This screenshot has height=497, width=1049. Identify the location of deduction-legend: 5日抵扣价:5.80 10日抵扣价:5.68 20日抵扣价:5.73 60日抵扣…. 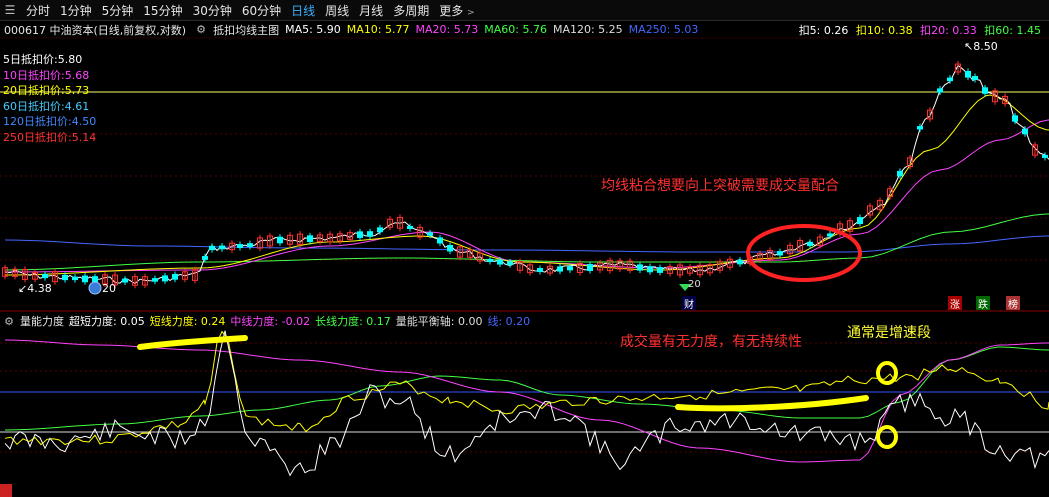
(49, 98).